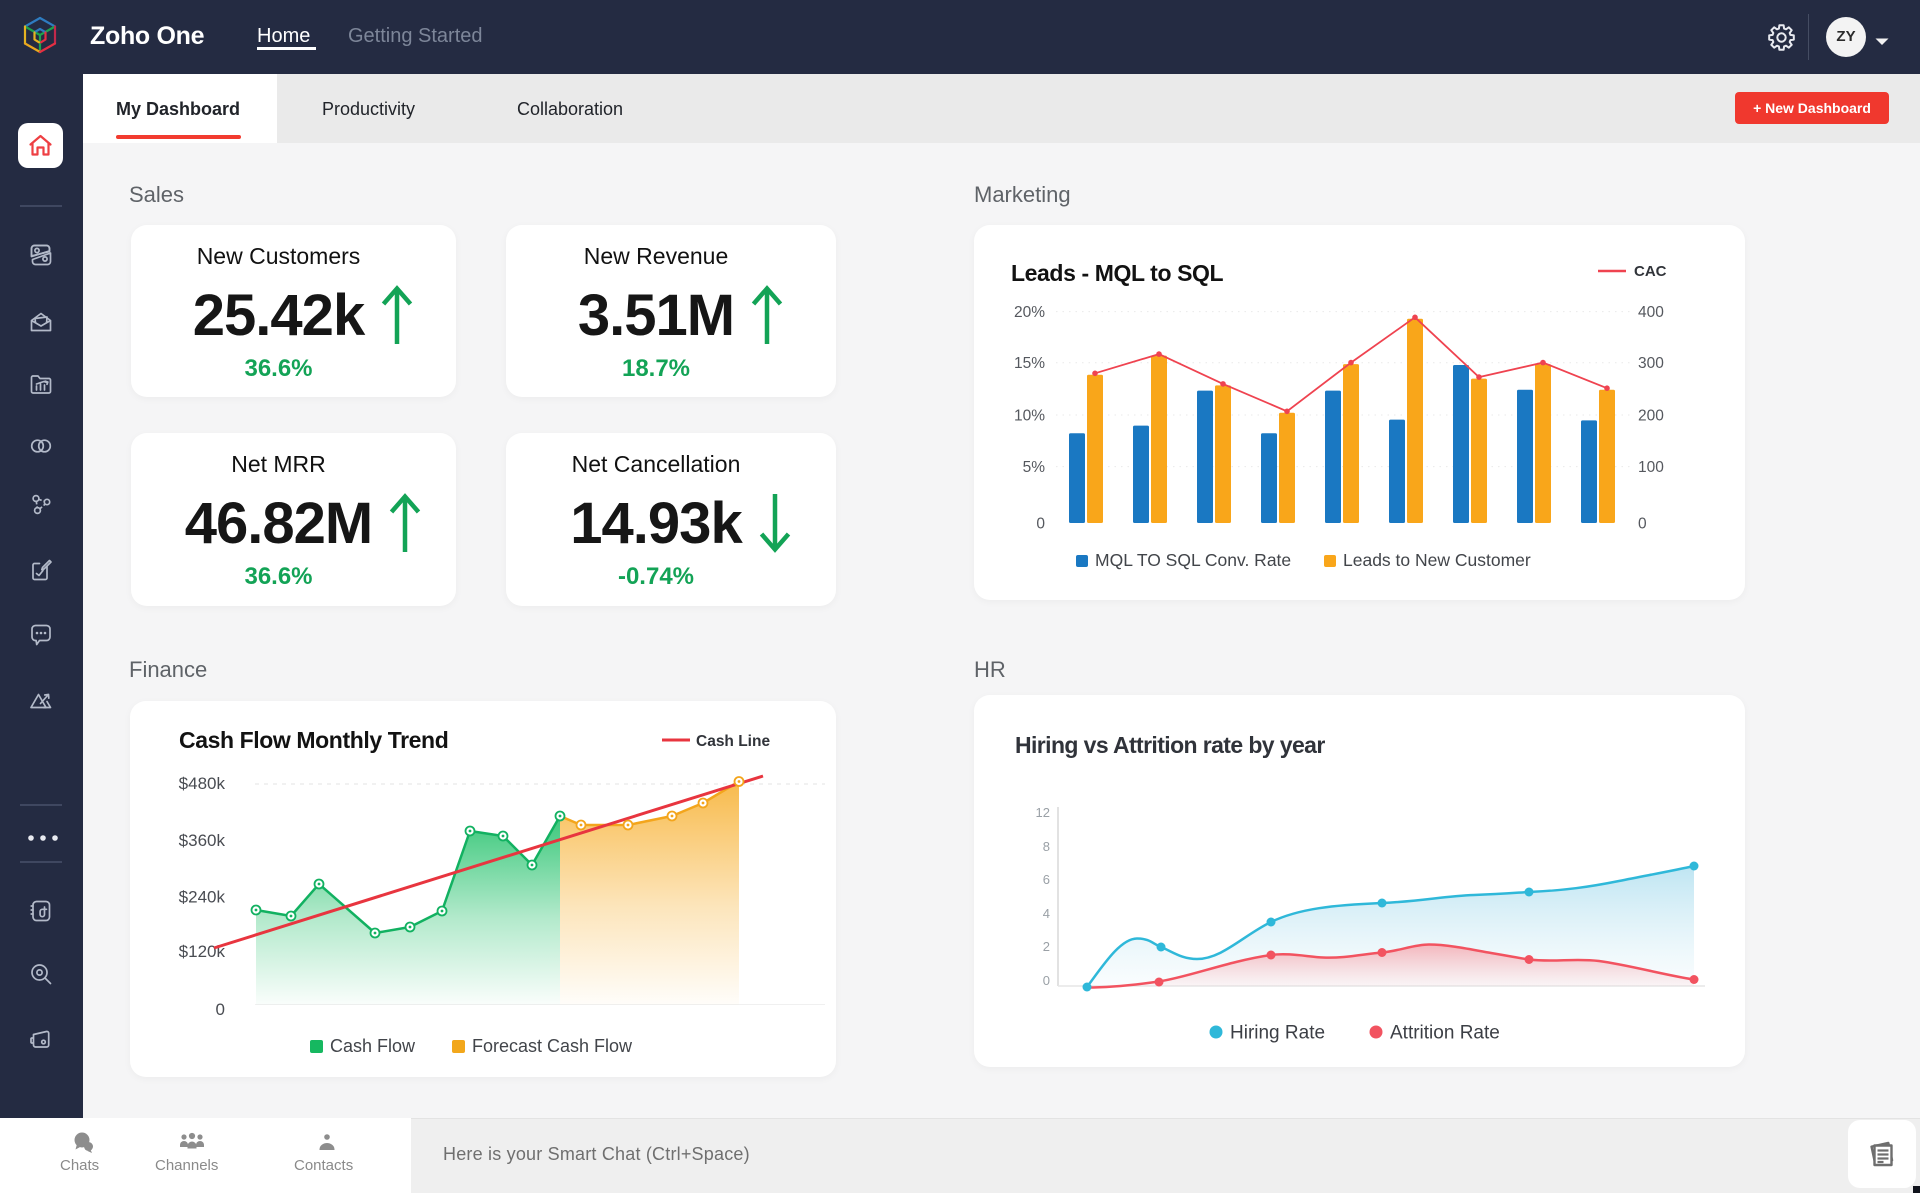 The image size is (1920, 1193). What do you see at coordinates (1193, 560) in the screenshot?
I see `svg-text: MQL TO SQL Conv. Rate` at bounding box center [1193, 560].